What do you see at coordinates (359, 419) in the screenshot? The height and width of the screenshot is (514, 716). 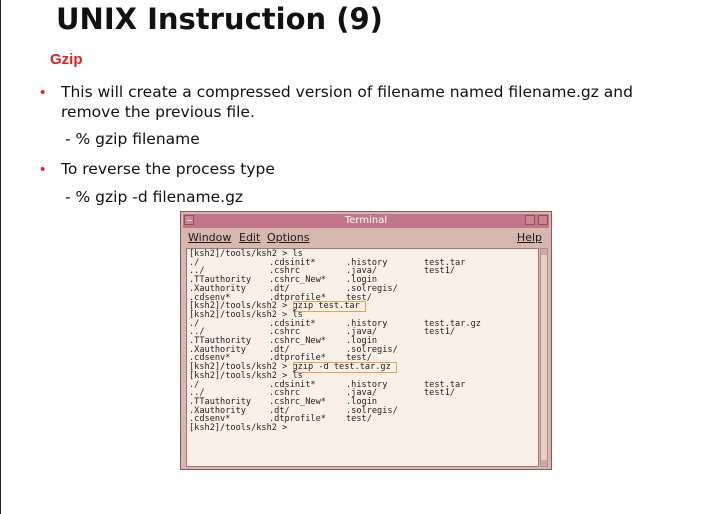 I see `terminal-listing-cell: test/` at bounding box center [359, 419].